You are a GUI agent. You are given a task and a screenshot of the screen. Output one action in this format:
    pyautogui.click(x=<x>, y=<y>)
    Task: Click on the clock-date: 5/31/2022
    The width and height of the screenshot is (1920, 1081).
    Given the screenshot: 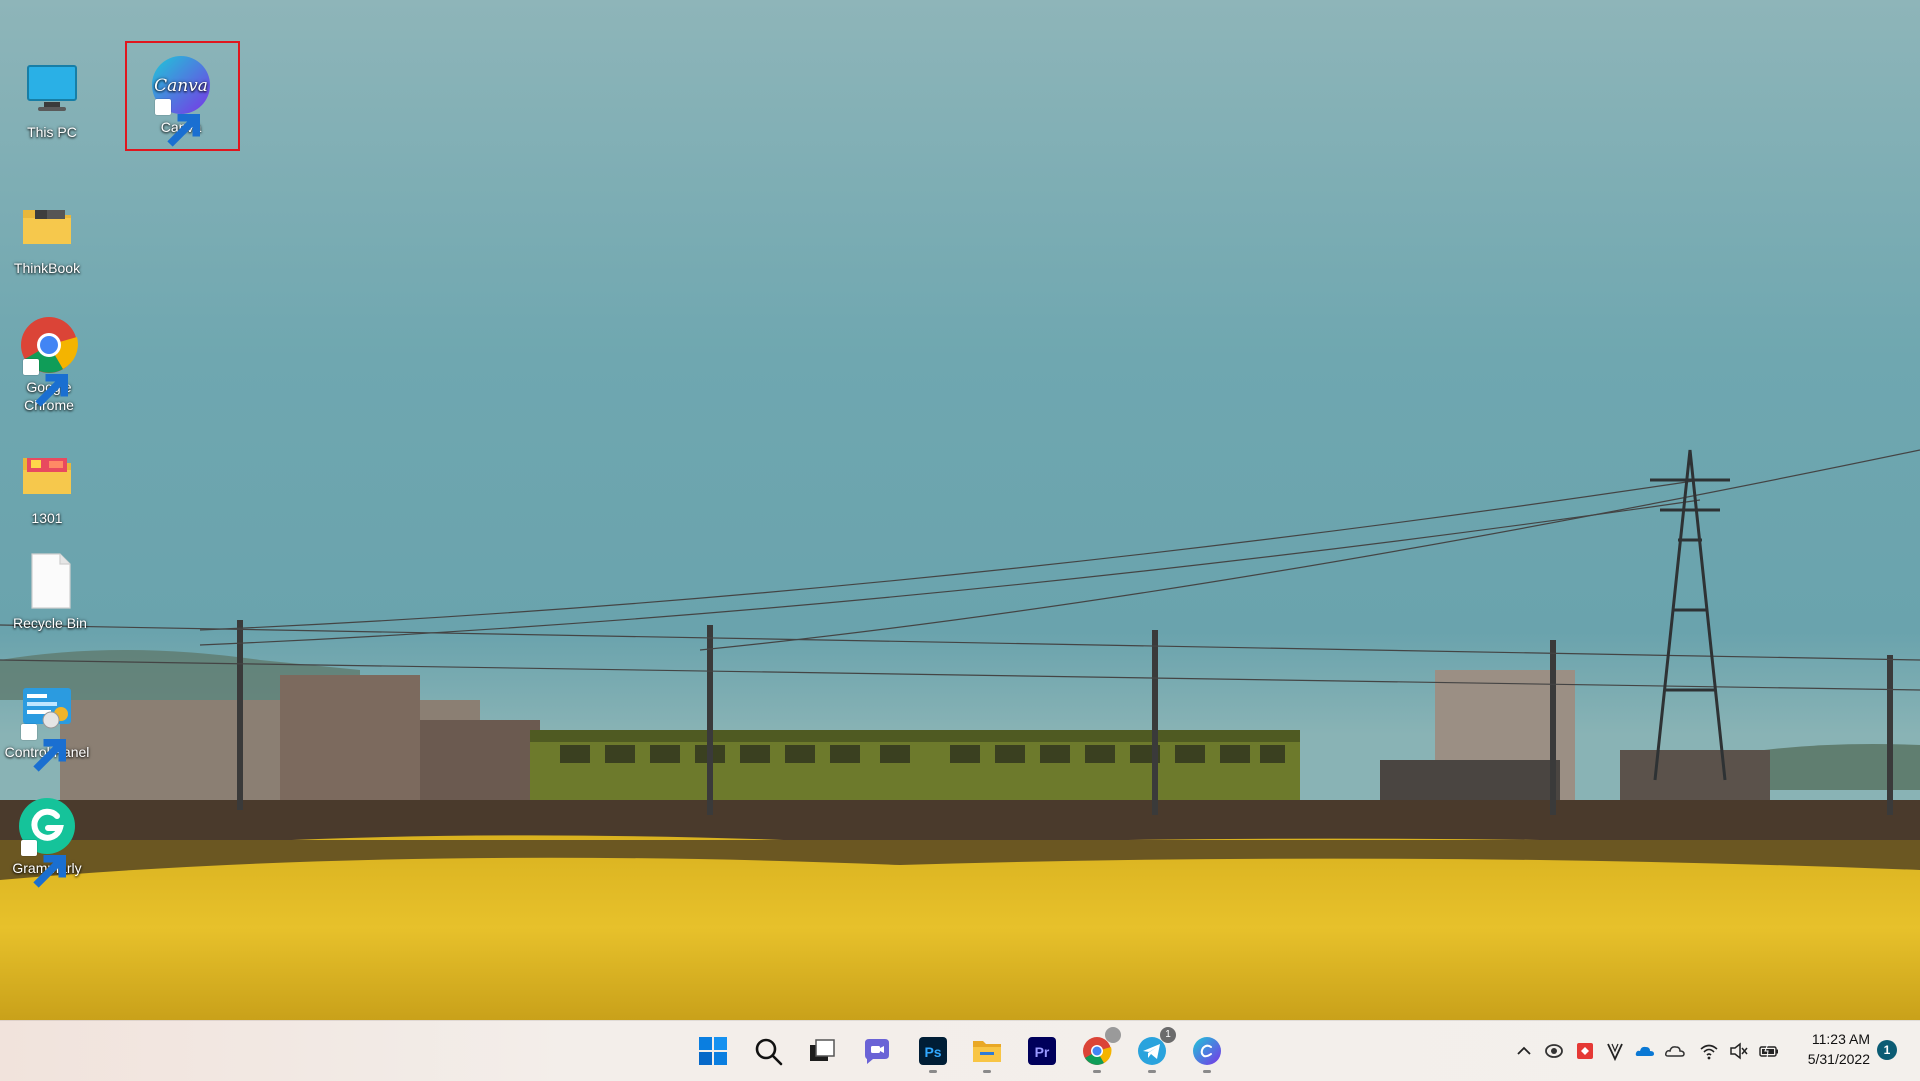 What is the action you would take?
    pyautogui.click(x=1838, y=1059)
    